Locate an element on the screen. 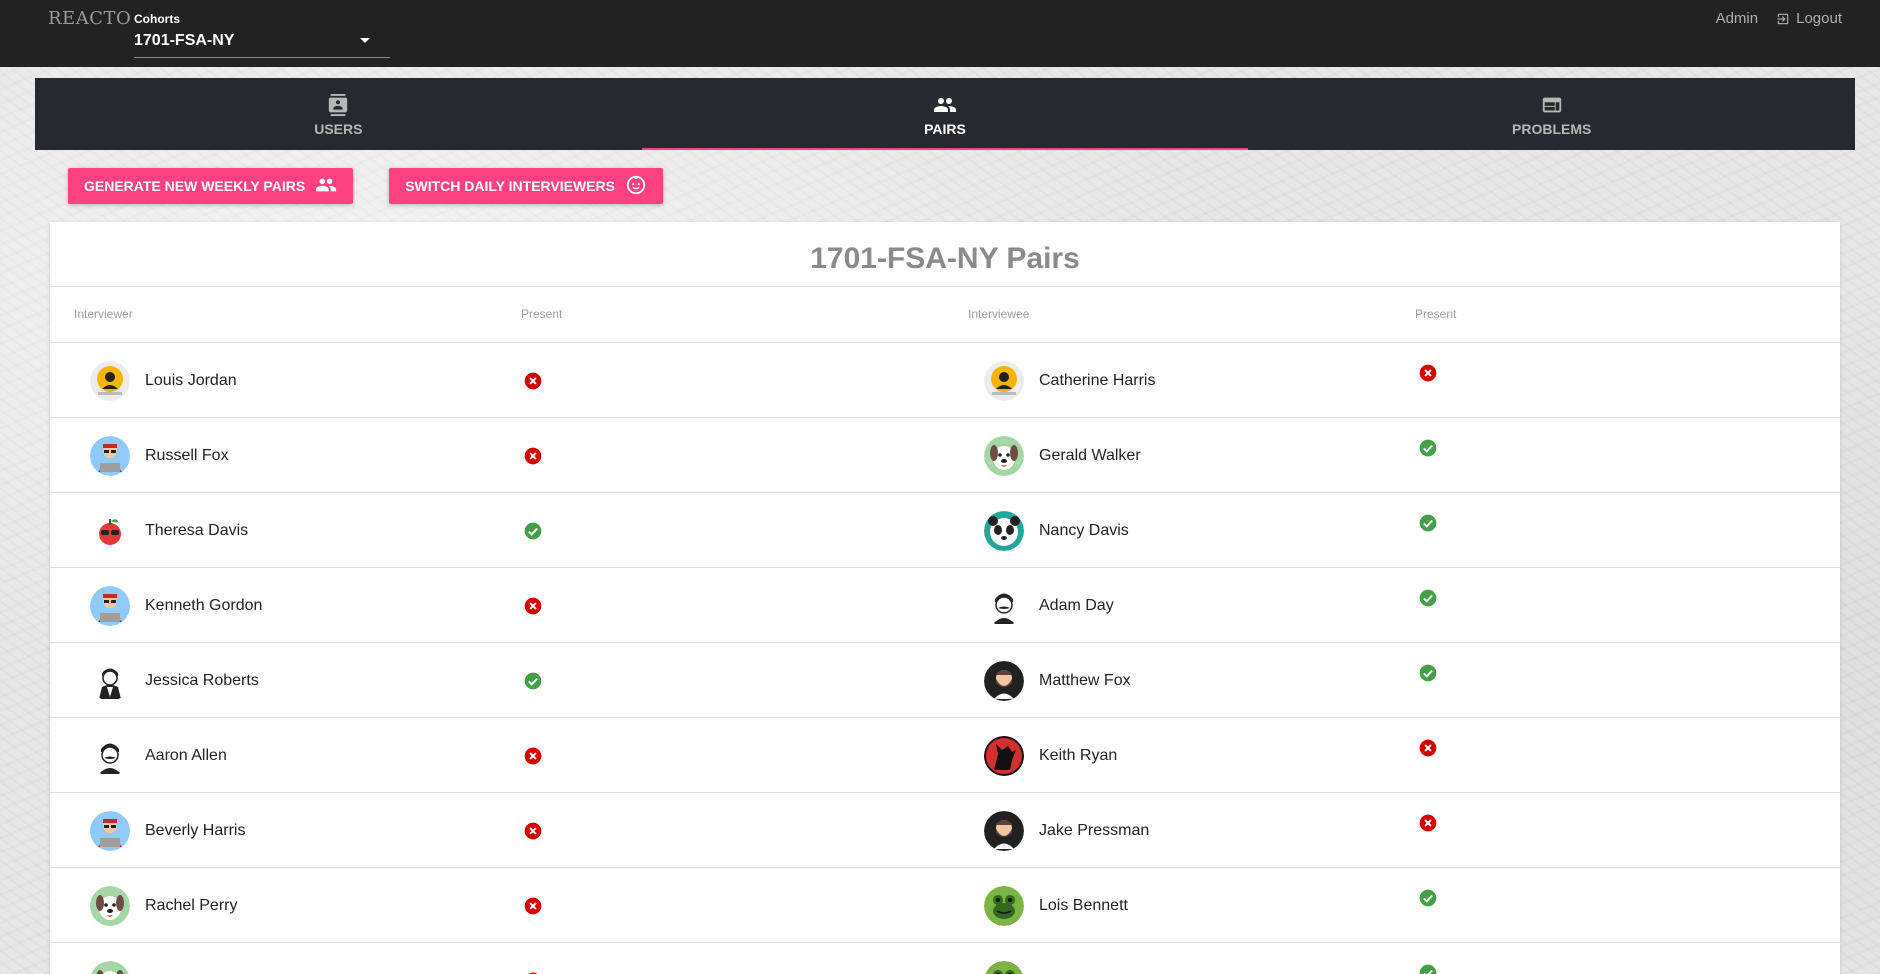 The height and width of the screenshot is (974, 1880). switch-daily-interviewers-button: SWITCH DAILY INTERVIEWERS is located at coordinates (526, 186).